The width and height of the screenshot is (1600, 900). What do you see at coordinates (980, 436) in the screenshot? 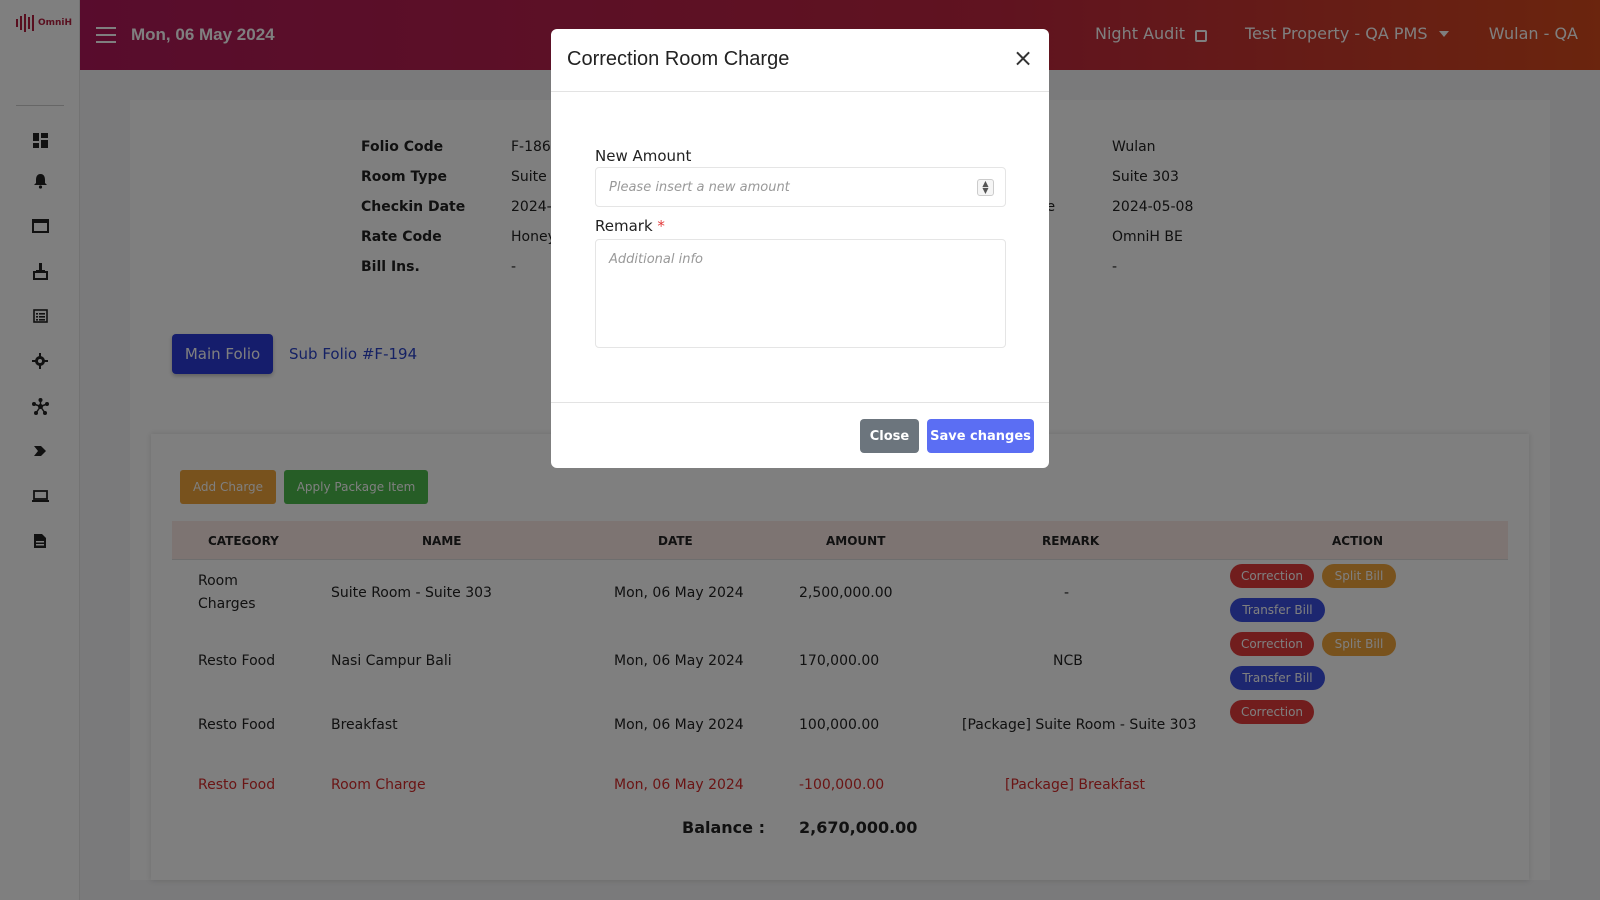
I see `save-changes-button: Save changes` at bounding box center [980, 436].